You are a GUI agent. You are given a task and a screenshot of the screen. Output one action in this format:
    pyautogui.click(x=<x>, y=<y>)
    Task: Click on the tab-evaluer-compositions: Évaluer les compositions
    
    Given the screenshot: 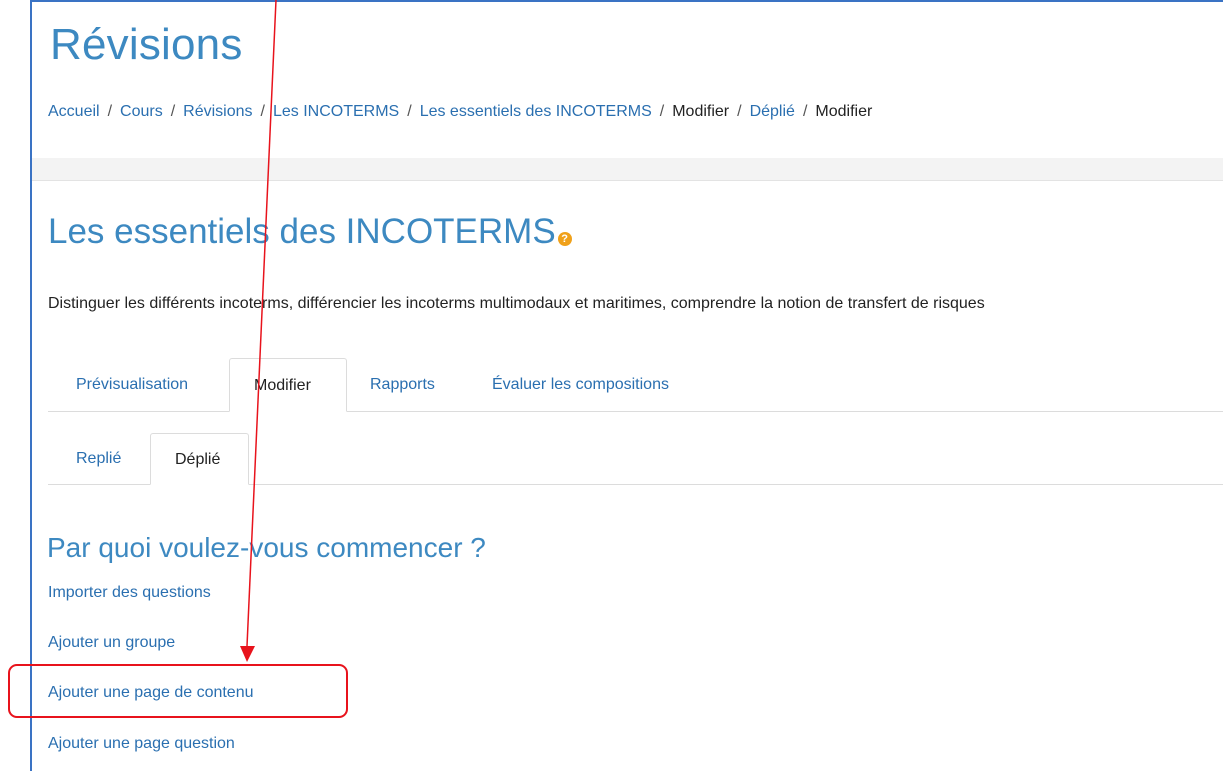 What is the action you would take?
    pyautogui.click(x=580, y=384)
    